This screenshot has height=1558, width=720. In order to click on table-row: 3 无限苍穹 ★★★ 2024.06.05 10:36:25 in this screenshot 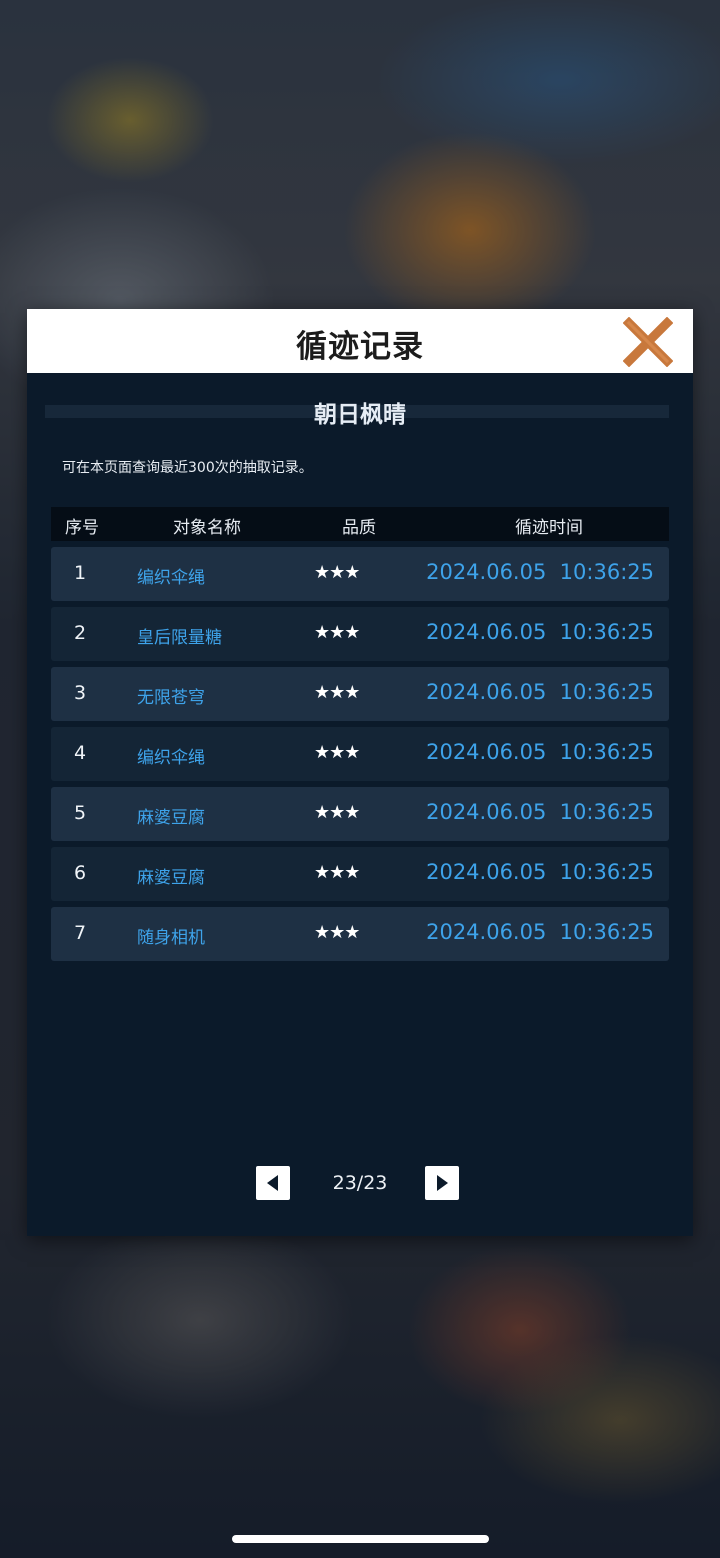, I will do `click(360, 694)`.